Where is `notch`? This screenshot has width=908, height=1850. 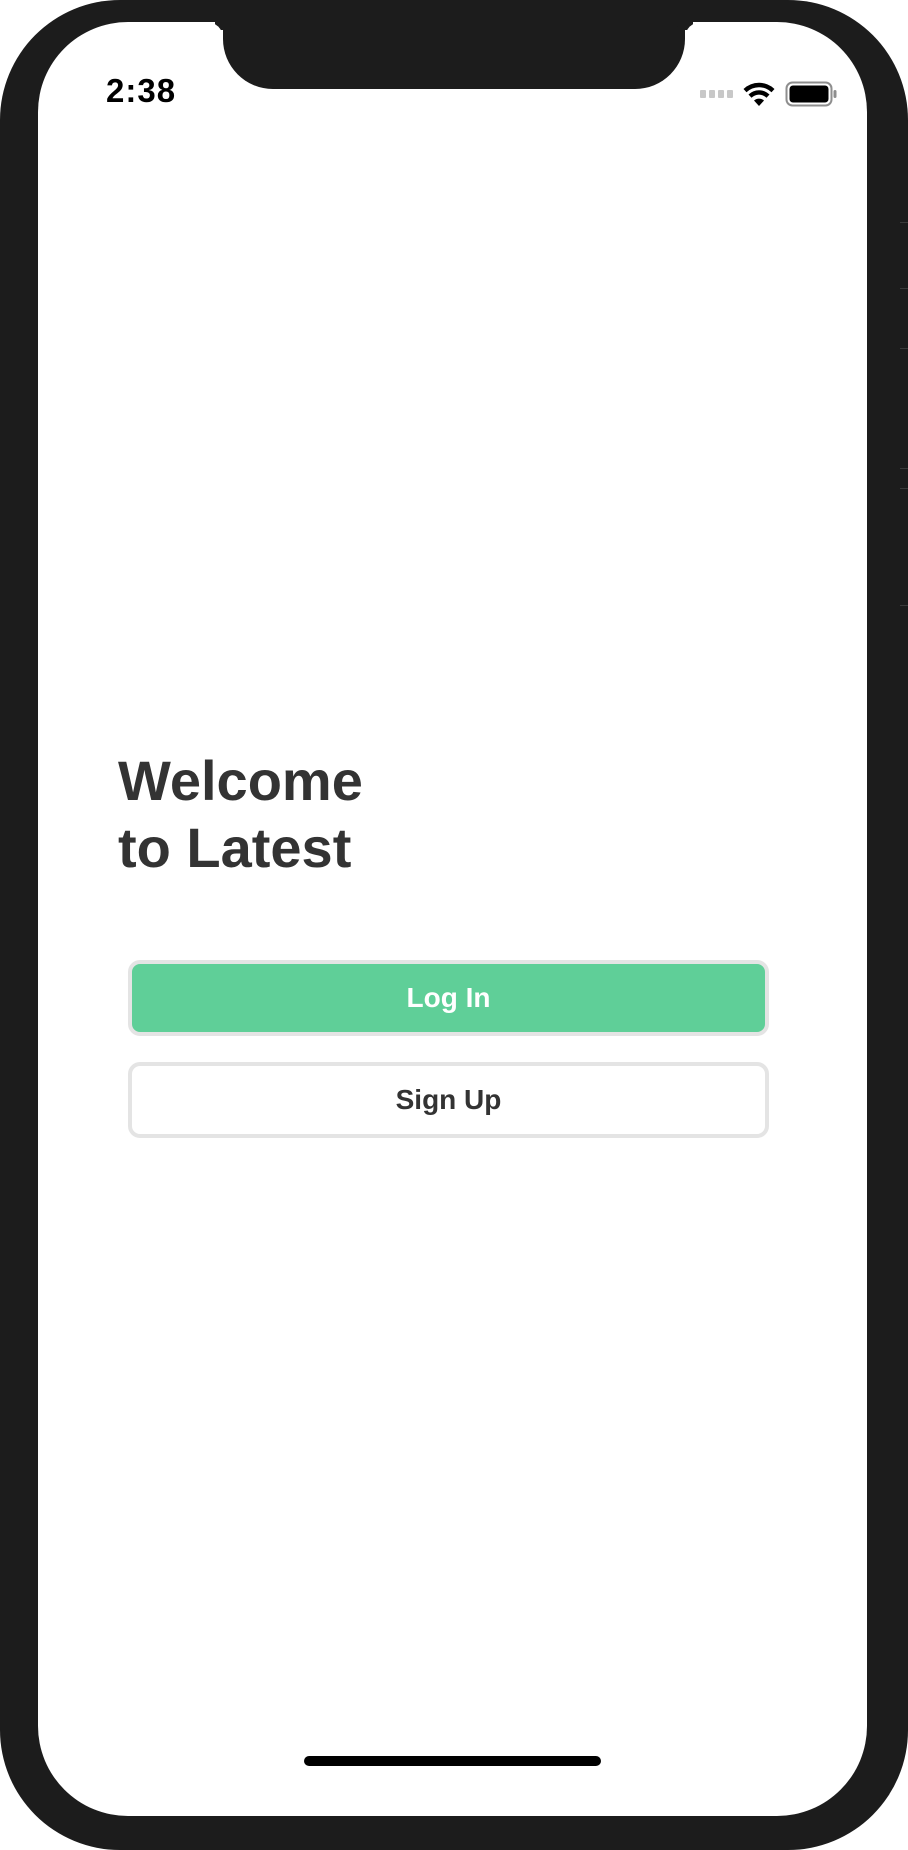 notch is located at coordinates (454, 55).